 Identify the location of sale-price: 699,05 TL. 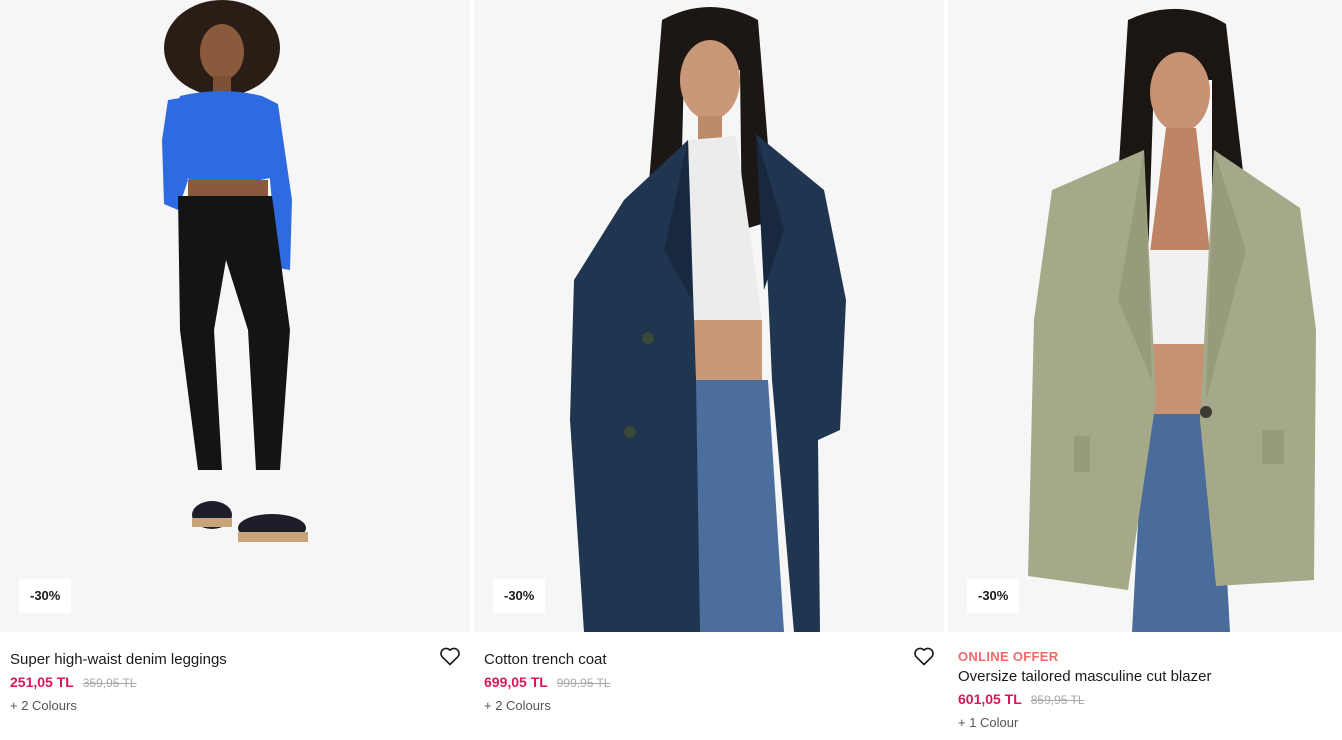
(516, 682).